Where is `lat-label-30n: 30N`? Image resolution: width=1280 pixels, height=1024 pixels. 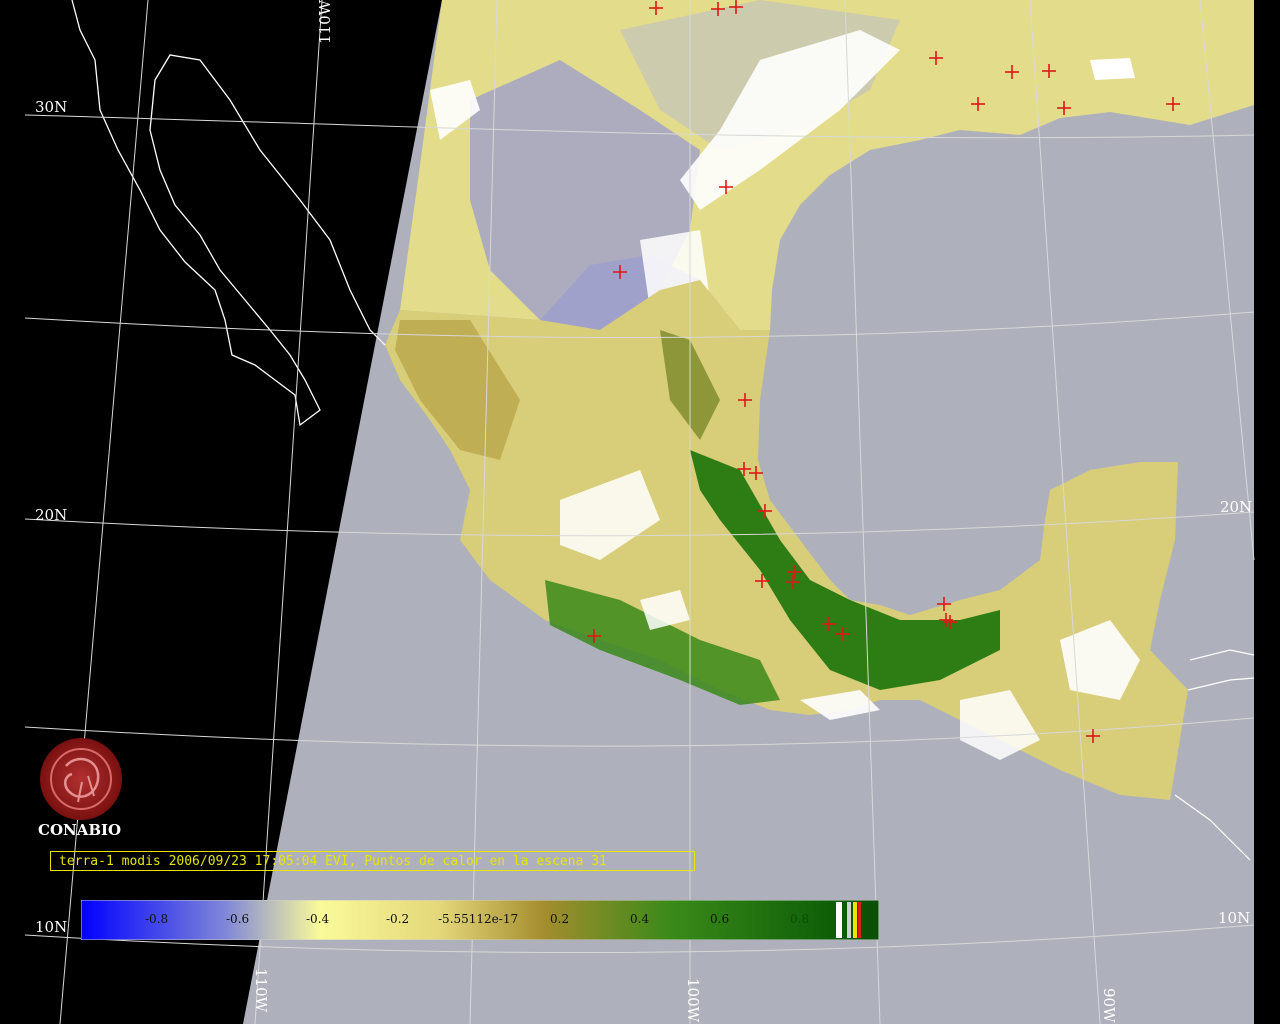 lat-label-30n: 30N is located at coordinates (51, 107).